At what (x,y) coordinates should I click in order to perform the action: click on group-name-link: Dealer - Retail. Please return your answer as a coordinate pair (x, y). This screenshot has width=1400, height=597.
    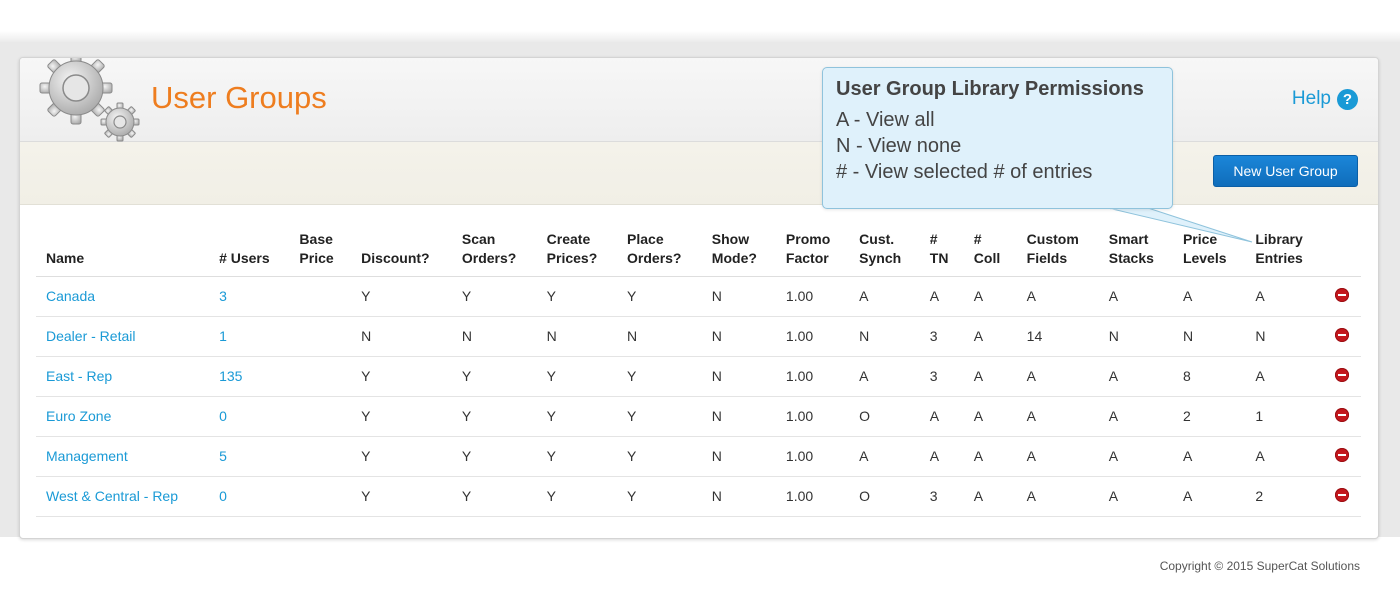
    Looking at the image, I should click on (123, 336).